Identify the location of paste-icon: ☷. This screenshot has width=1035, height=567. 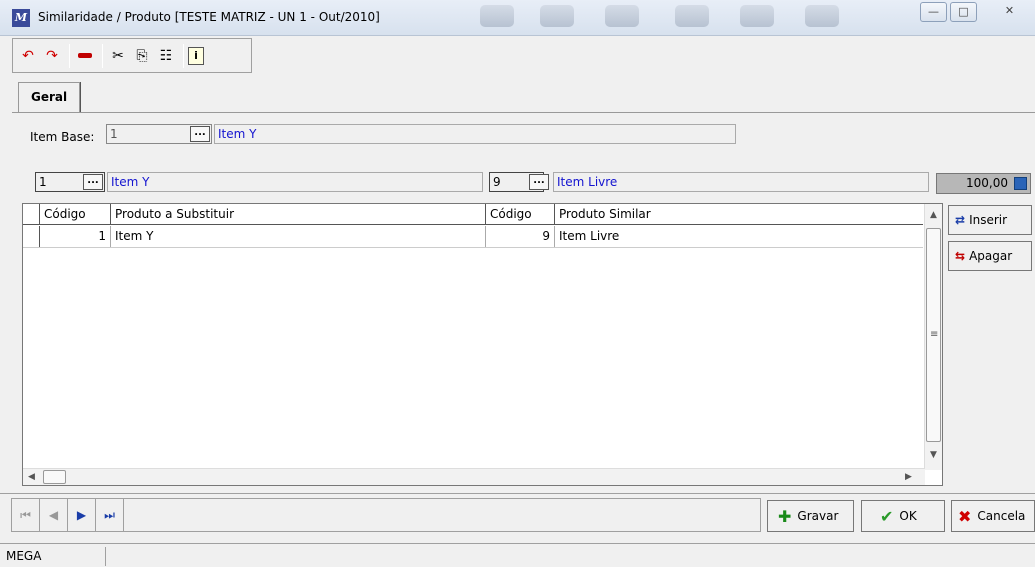
(166, 56).